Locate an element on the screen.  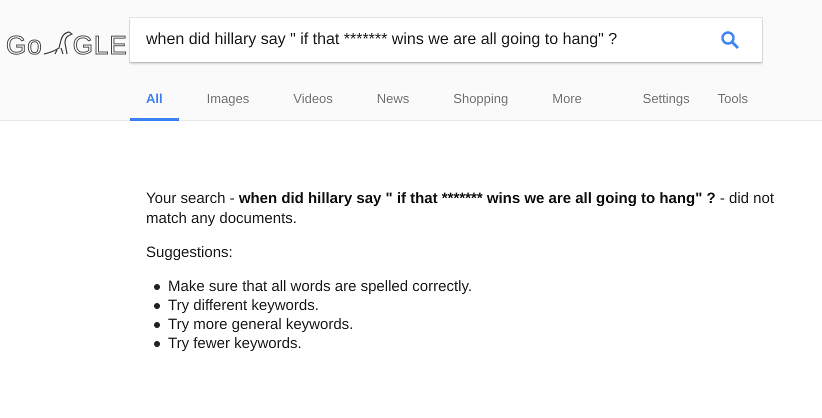
logo-text: Go is located at coordinates (24, 45).